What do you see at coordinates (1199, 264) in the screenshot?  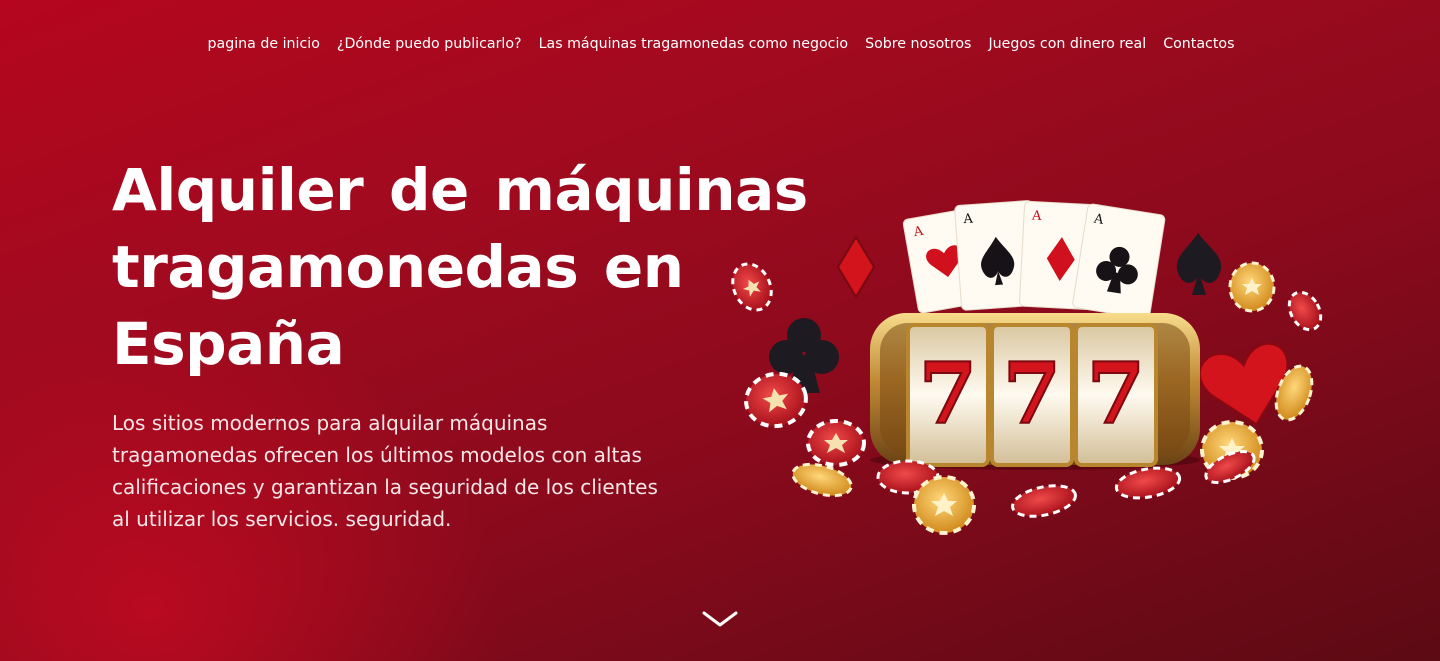 I see `spade-icon` at bounding box center [1199, 264].